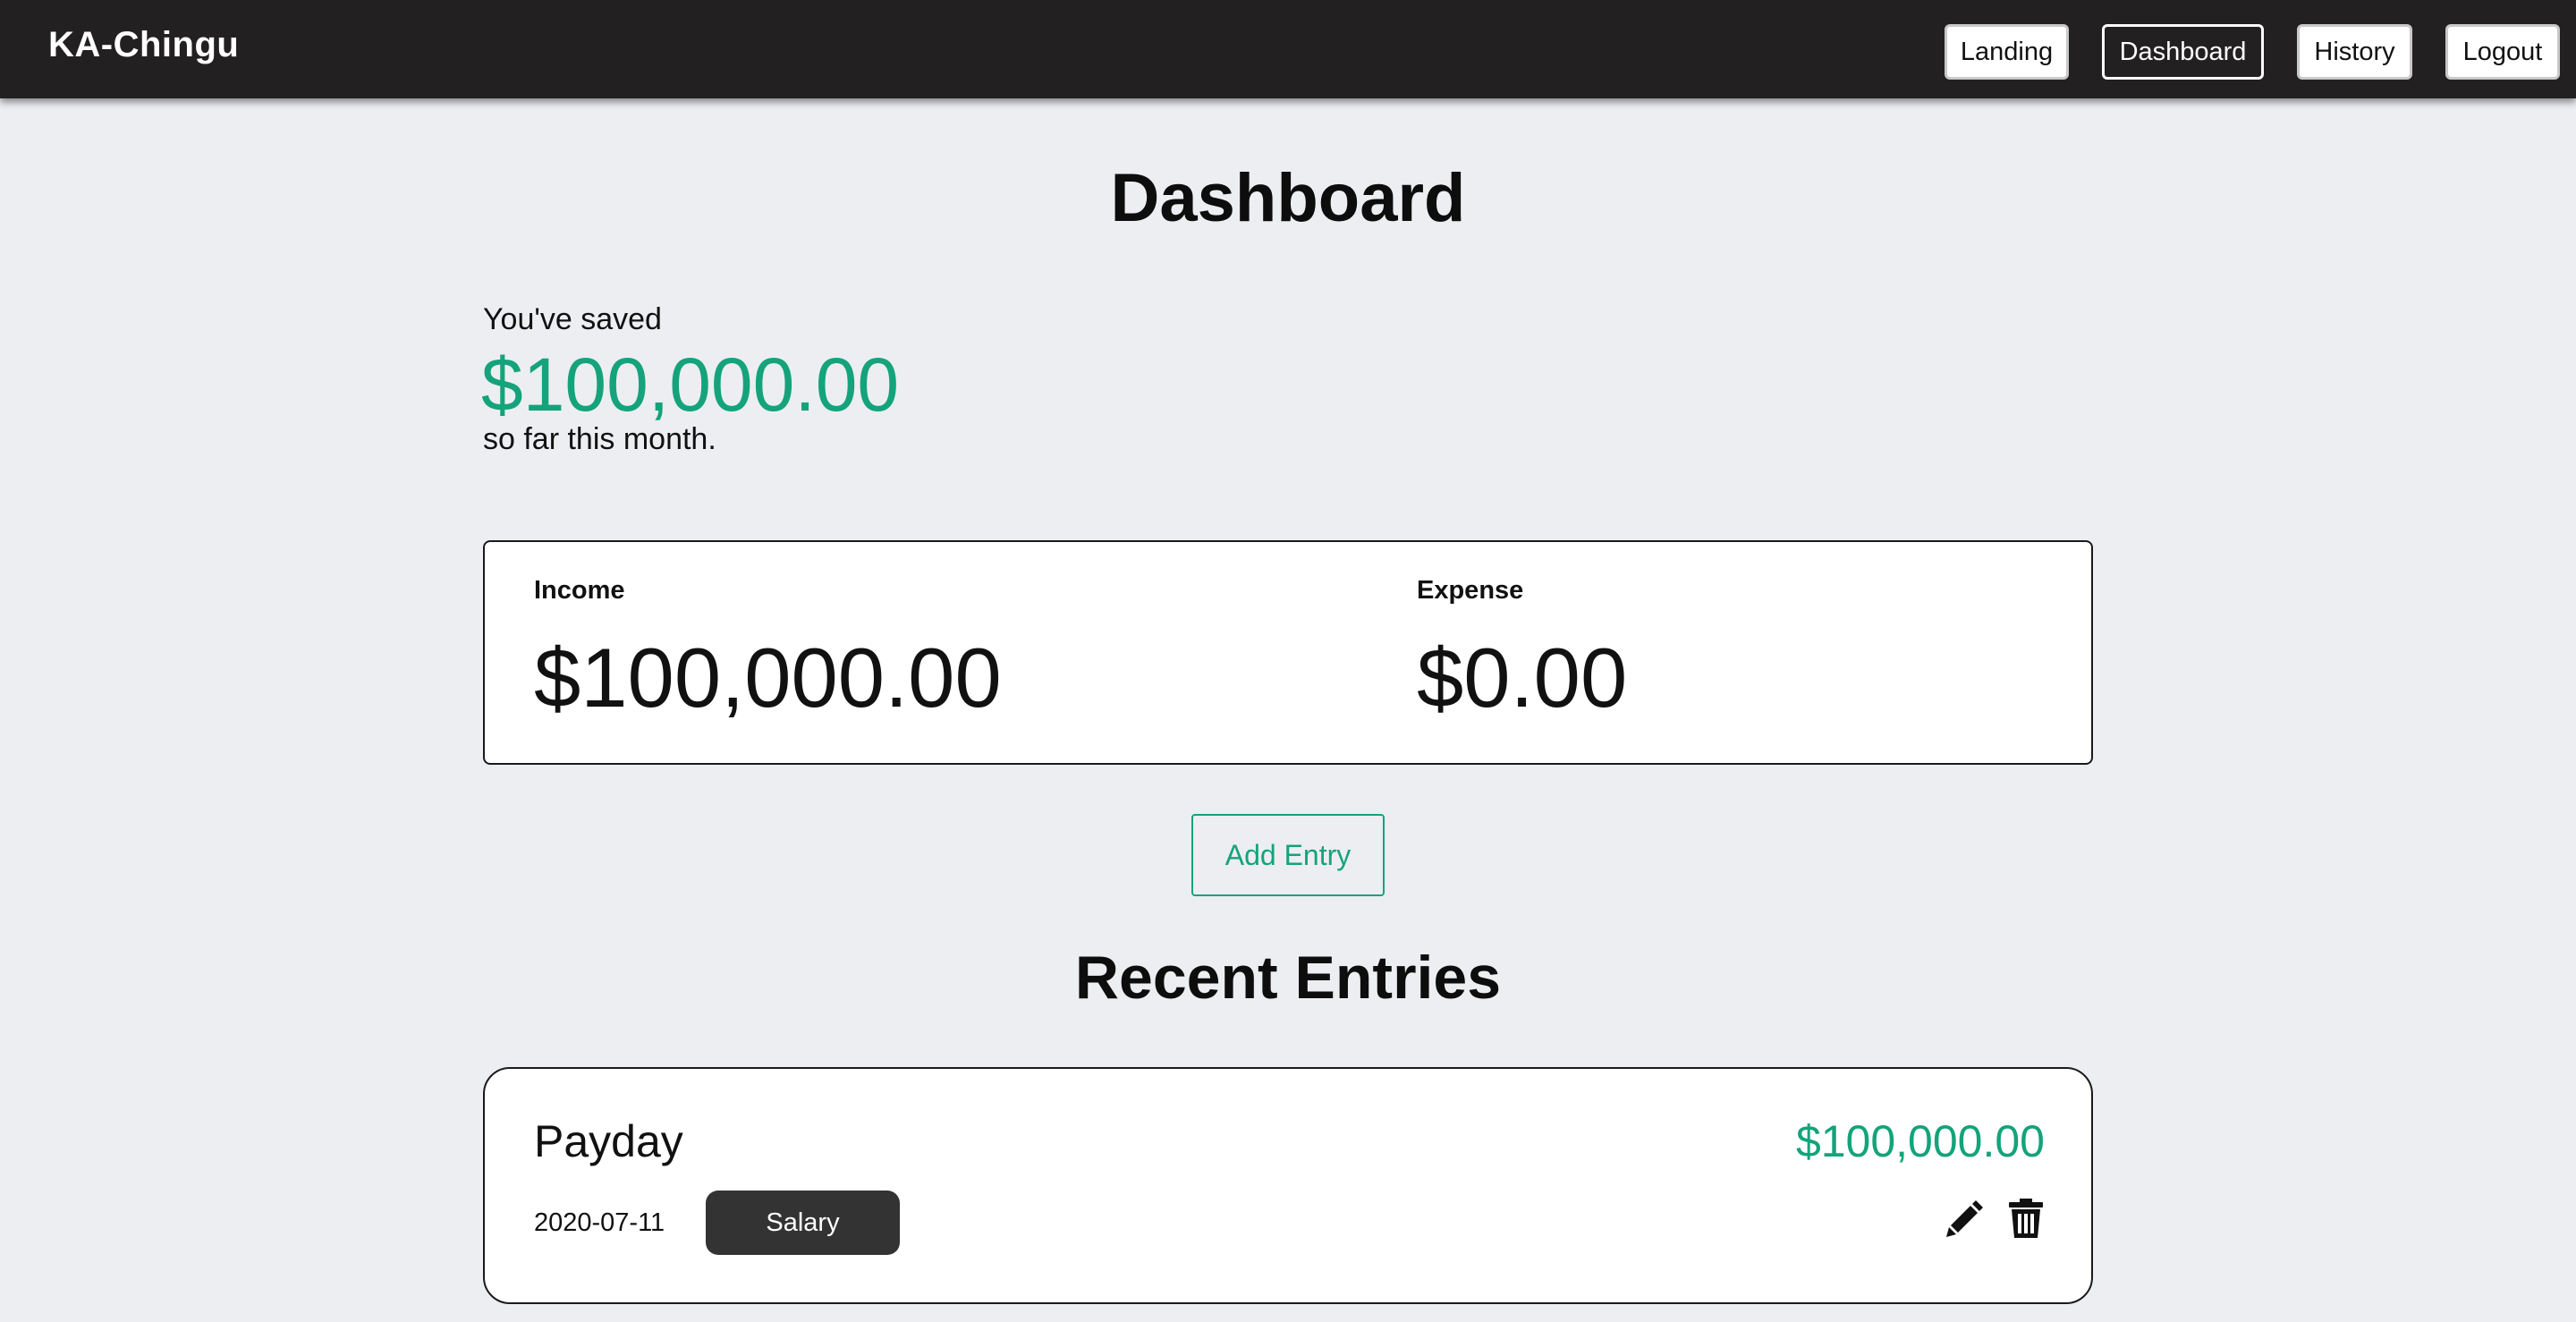 The height and width of the screenshot is (1322, 2576). I want to click on expense-label: Expense, so click(1470, 590).